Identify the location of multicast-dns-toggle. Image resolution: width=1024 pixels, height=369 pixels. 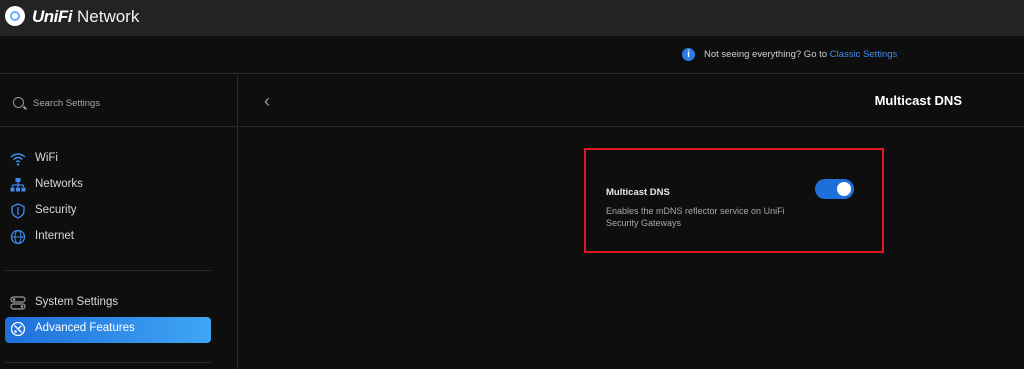
(834, 189).